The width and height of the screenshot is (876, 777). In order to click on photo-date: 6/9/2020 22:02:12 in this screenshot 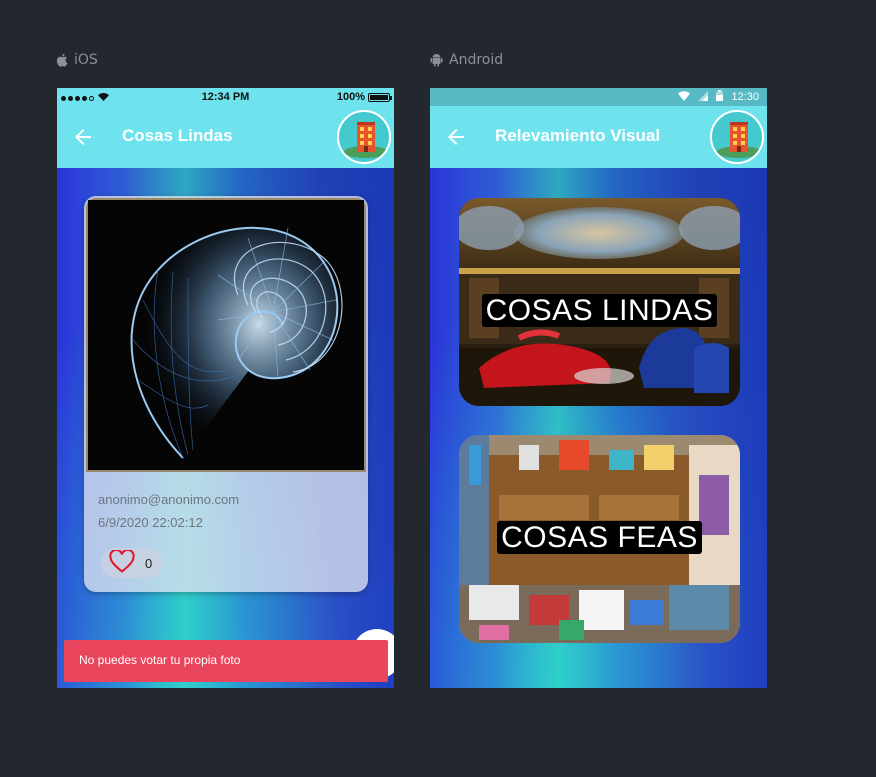, I will do `click(150, 522)`.